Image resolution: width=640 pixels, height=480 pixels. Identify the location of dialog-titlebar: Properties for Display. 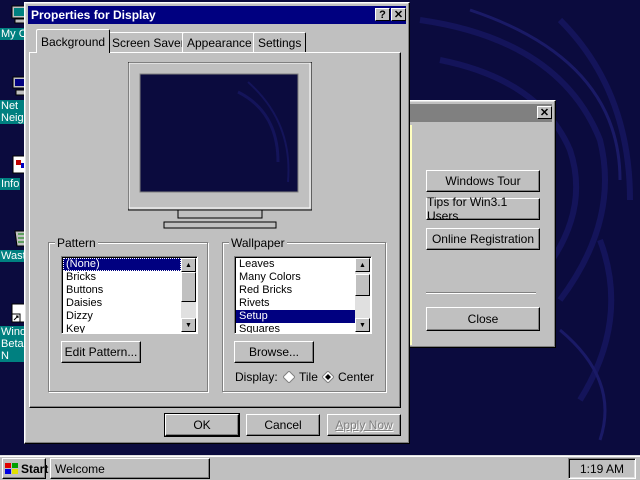
(217, 15).